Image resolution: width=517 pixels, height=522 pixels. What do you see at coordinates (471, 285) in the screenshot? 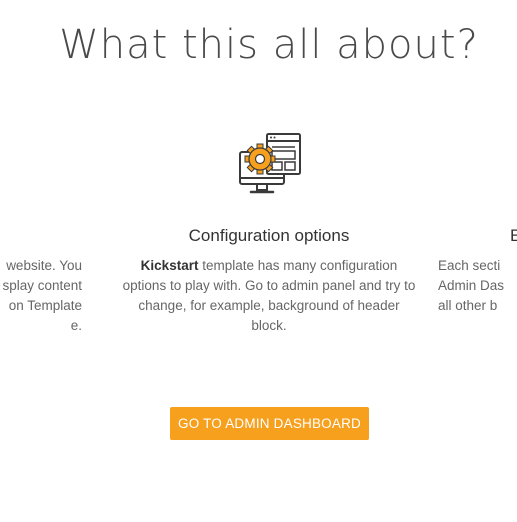
I see `right-feature-line: Admin Das` at bounding box center [471, 285].